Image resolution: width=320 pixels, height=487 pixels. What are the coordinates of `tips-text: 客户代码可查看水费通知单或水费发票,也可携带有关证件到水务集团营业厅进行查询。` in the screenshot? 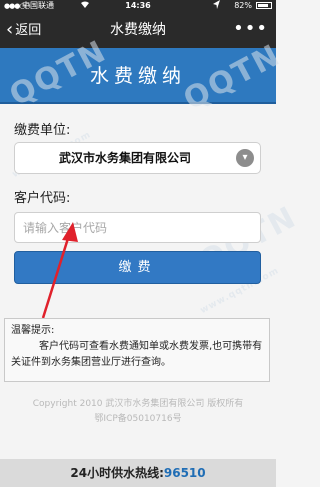 It's located at (137, 354).